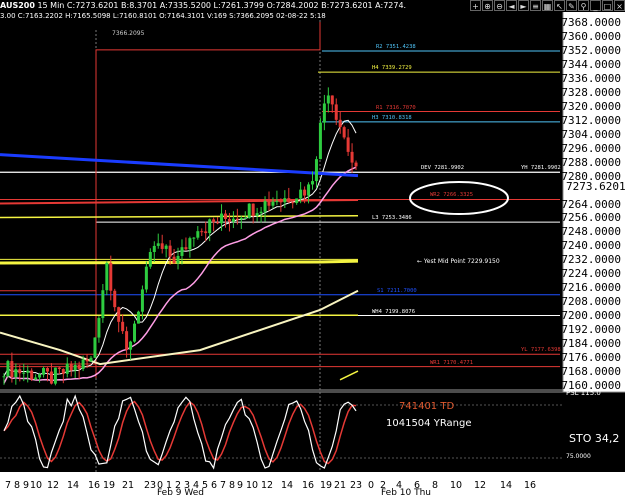 The height and width of the screenshot is (496, 625). Describe the element at coordinates (591, 344) in the screenshot. I see `price-tick-label: 7184.0000` at that location.